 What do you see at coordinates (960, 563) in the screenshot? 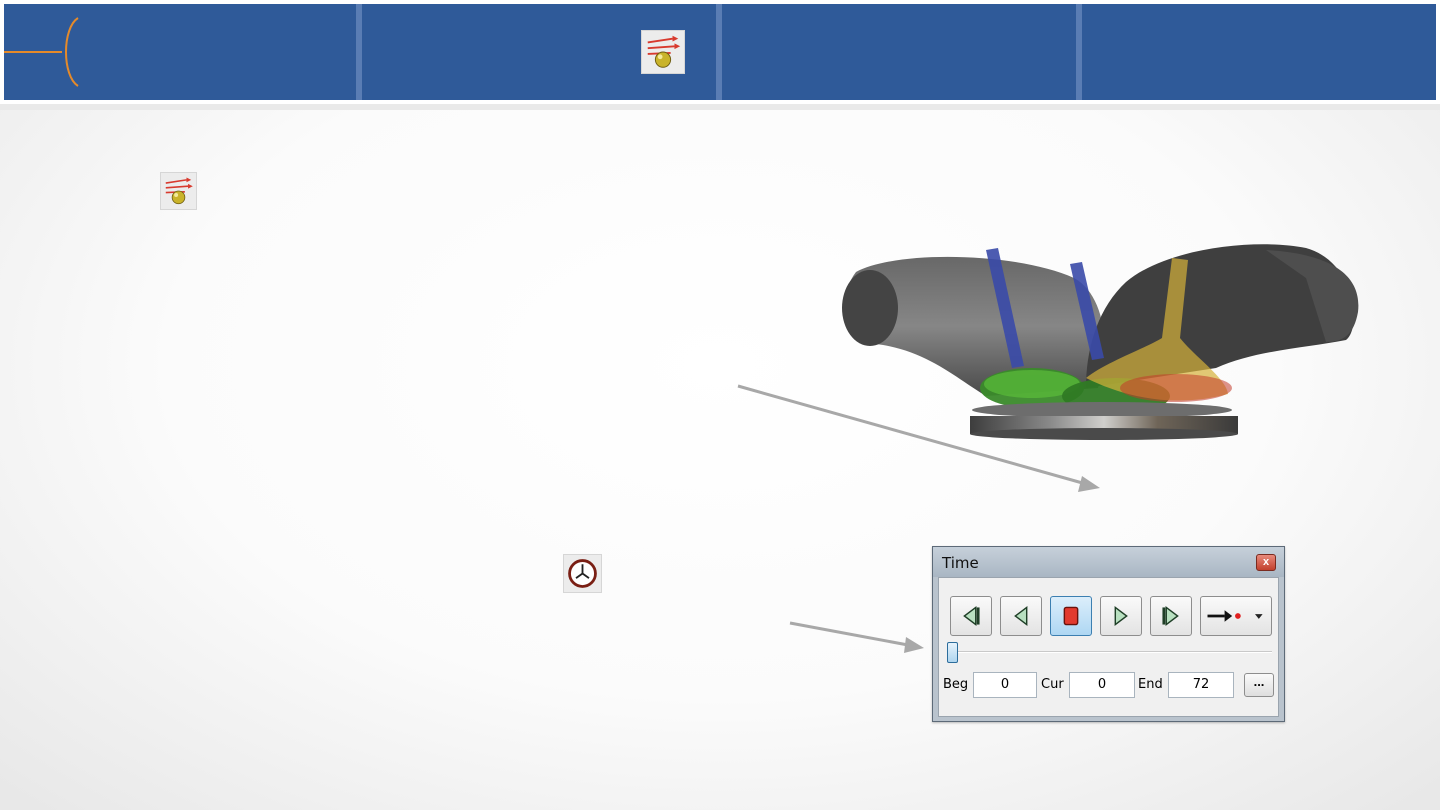
I see `time-window-title: Time` at bounding box center [960, 563].